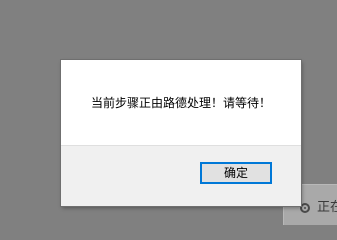  Describe the element at coordinates (327, 207) in the screenshot. I see `background-status-label: 正在` at that location.